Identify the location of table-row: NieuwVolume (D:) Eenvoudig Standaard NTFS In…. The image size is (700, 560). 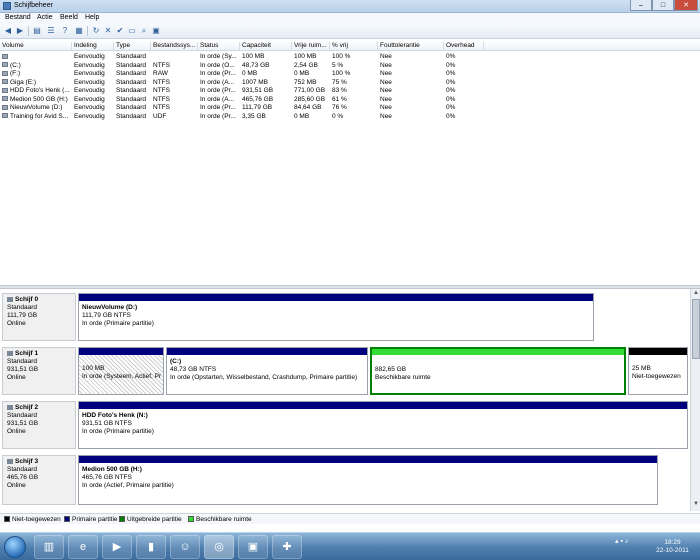
(350, 108).